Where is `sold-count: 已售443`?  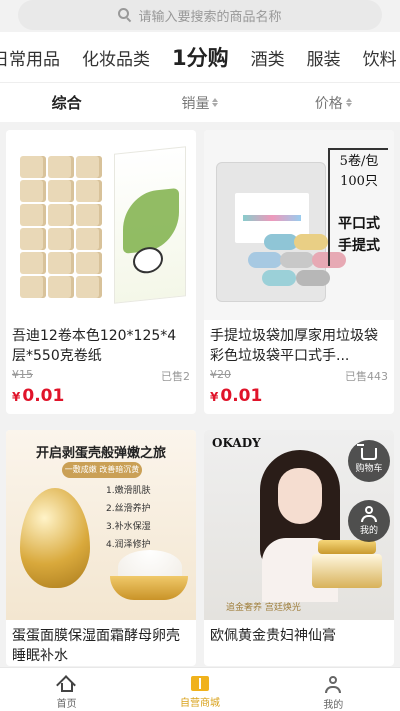 sold-count: 已售443 is located at coordinates (366, 376).